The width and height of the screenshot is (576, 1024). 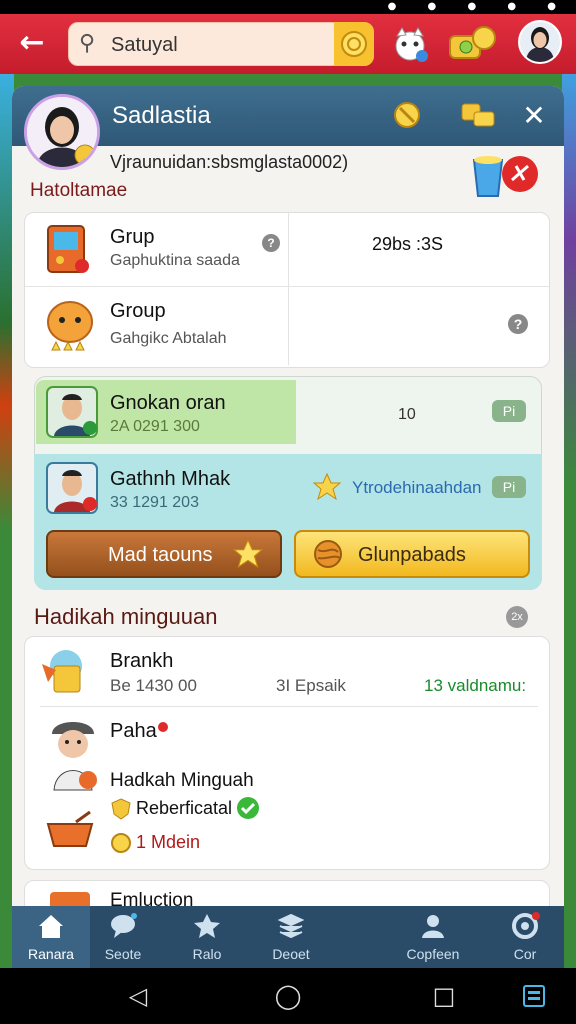 I want to click on treasure-icon, so click(x=478, y=115).